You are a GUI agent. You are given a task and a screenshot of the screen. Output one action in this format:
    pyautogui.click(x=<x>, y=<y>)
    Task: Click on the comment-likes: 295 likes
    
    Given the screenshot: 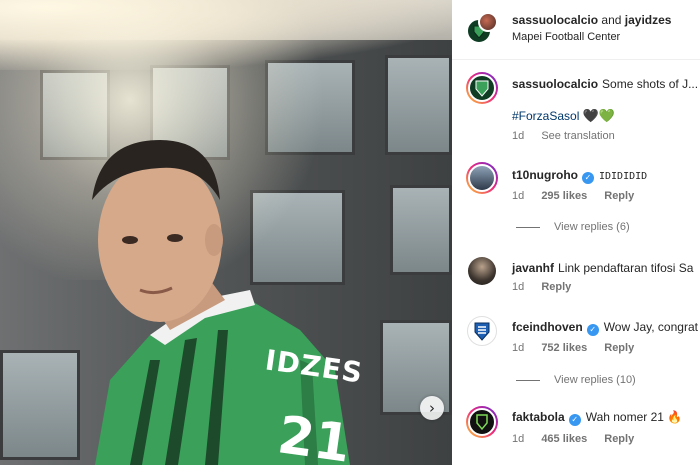 What is the action you would take?
    pyautogui.click(x=564, y=196)
    